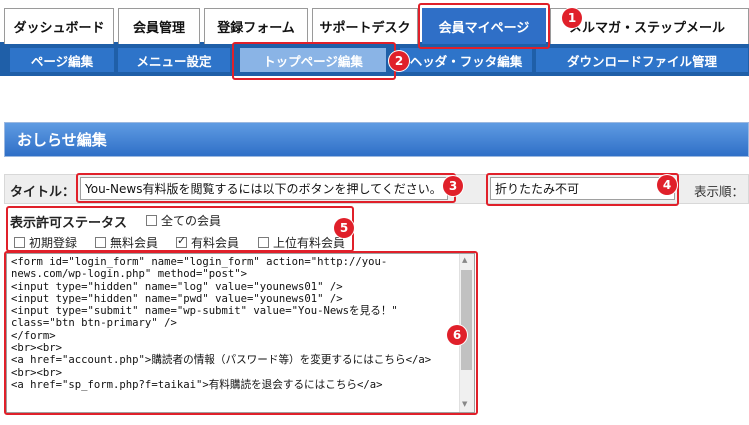 This screenshot has height=425, width=749. Describe the element at coordinates (642, 60) in the screenshot. I see `subtab-download-file-management: ダウンロードファイル管理` at that location.